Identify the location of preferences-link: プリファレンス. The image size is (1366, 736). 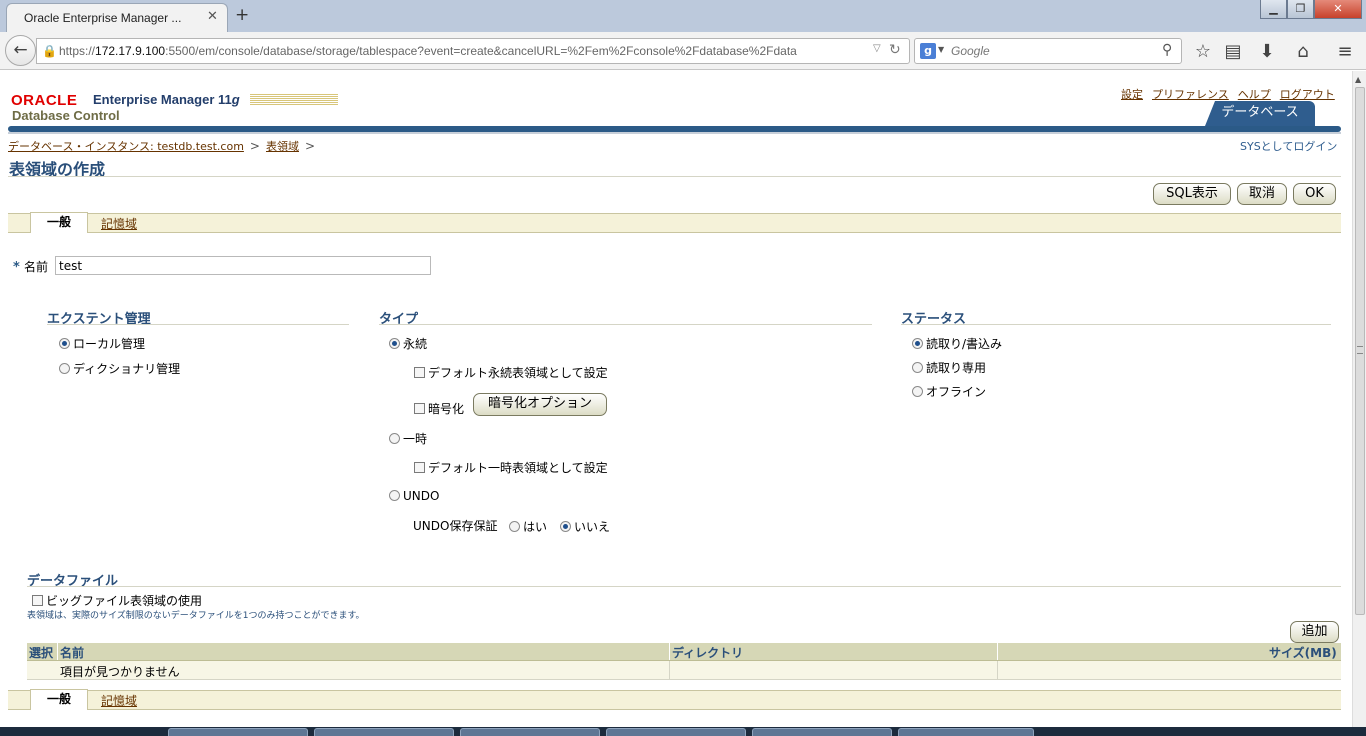
(1190, 94).